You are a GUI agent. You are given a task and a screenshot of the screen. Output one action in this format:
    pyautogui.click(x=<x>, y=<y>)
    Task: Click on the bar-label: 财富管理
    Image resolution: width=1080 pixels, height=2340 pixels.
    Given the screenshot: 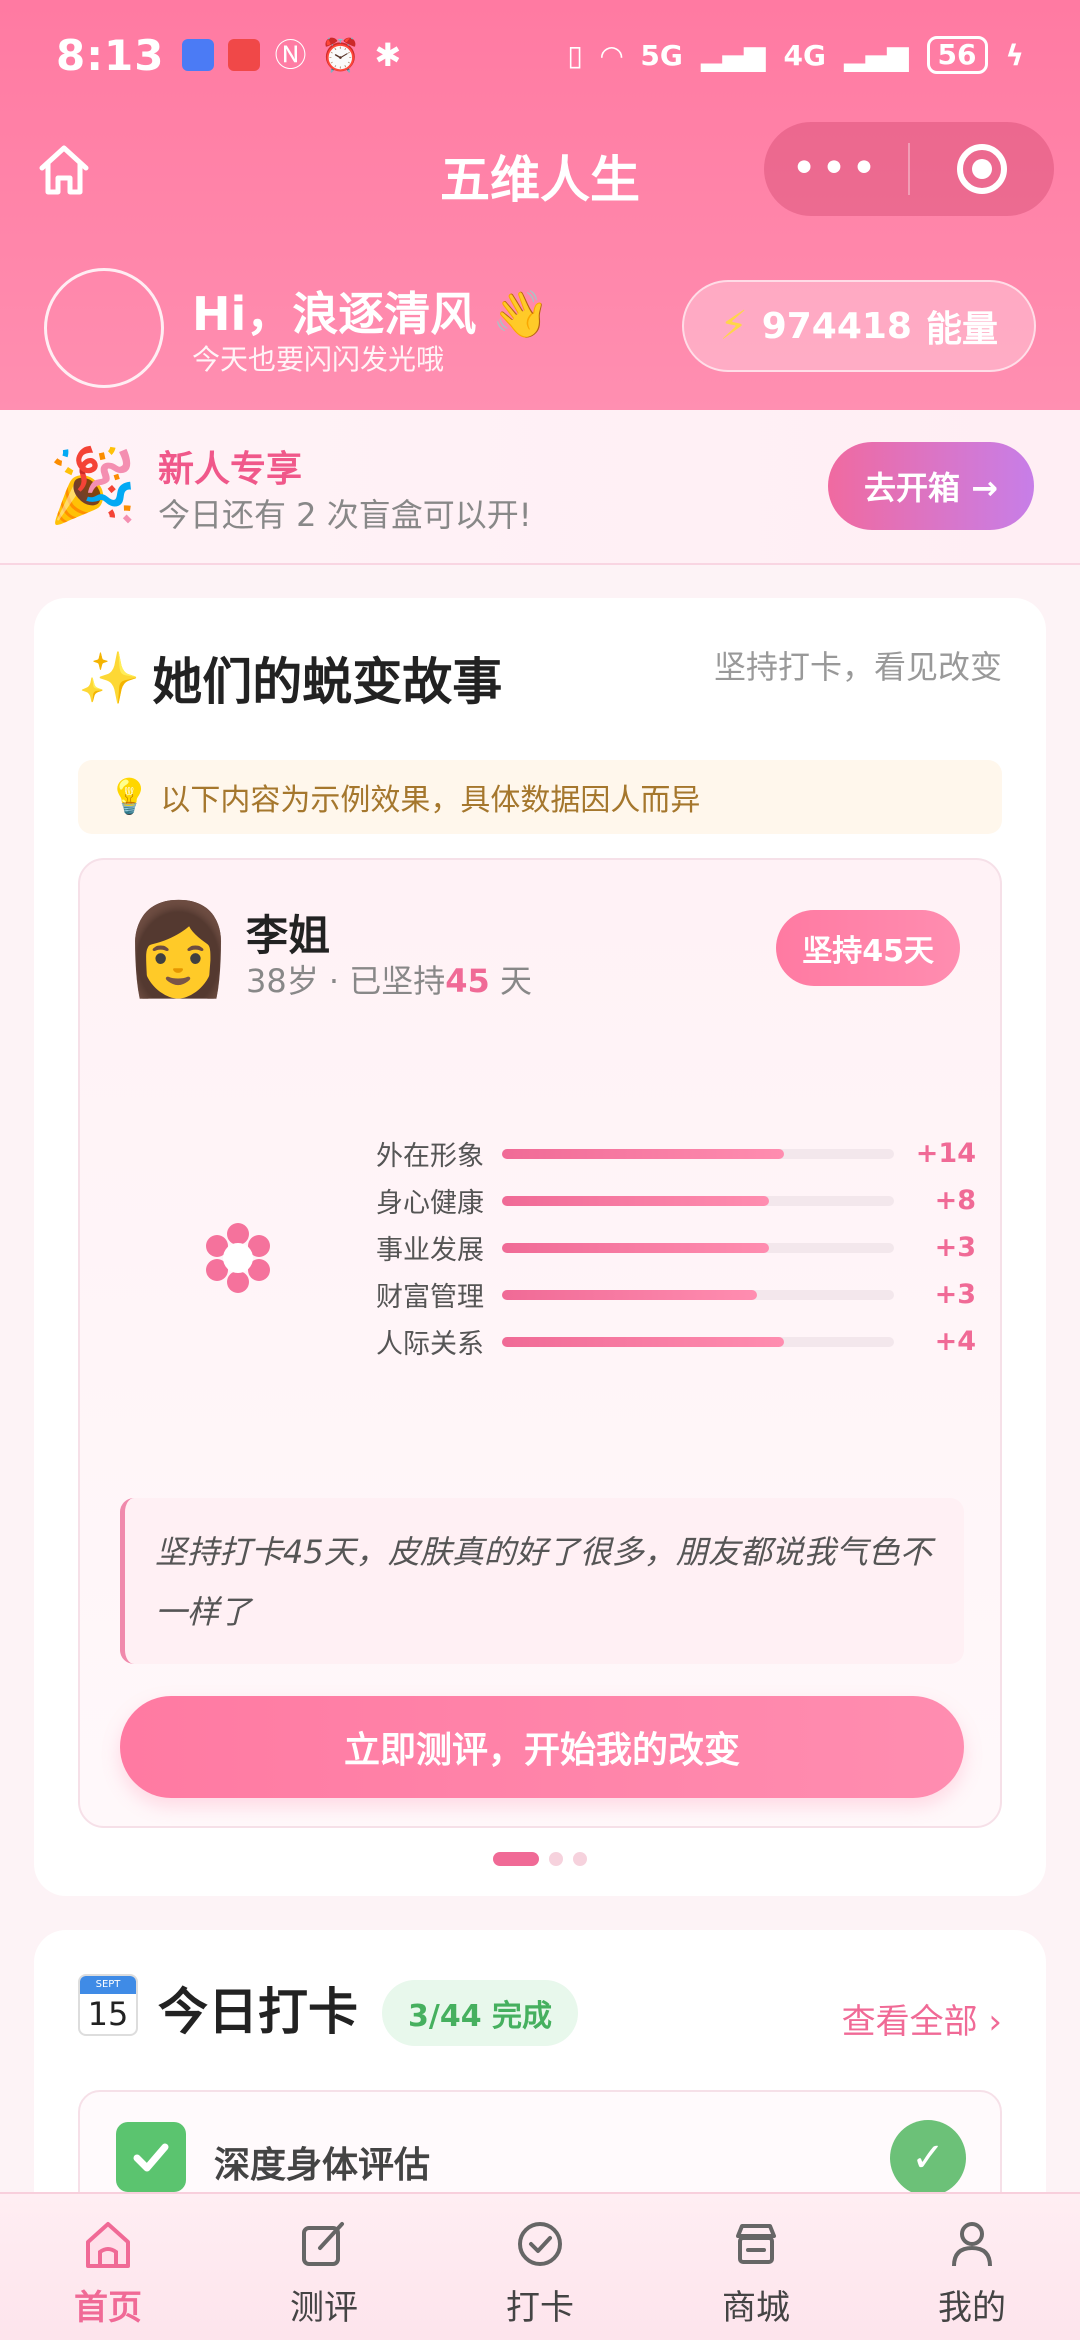 What is the action you would take?
    pyautogui.click(x=430, y=1297)
    